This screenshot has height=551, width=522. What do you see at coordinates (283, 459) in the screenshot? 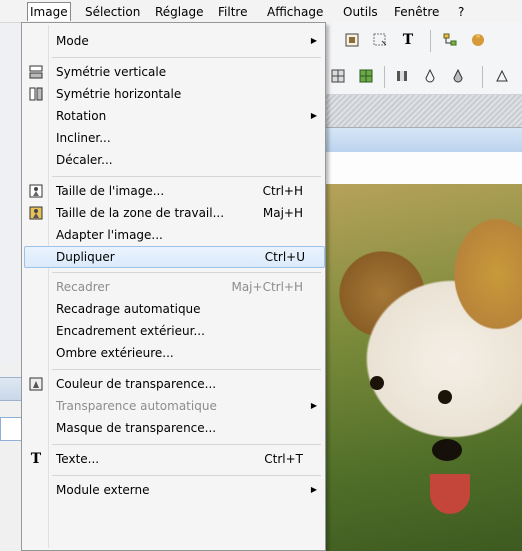
I see `menu-item-shortcut: Ctrl+T` at bounding box center [283, 459].